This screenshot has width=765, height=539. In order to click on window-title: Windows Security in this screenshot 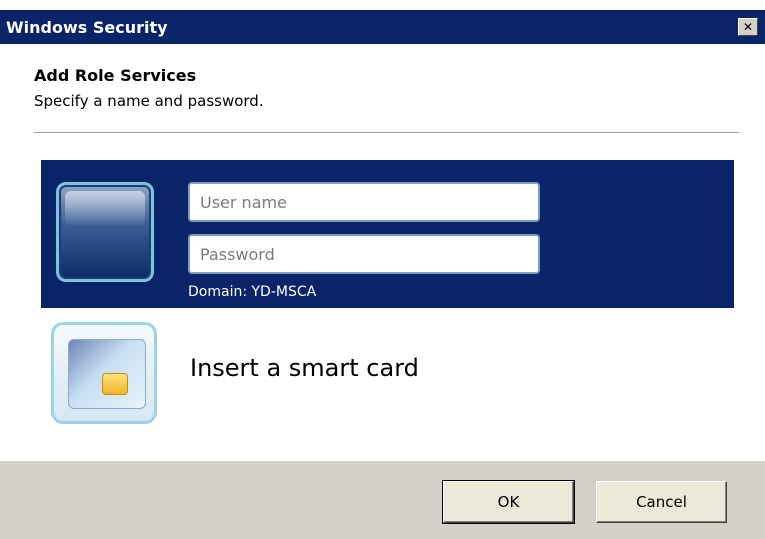, I will do `click(87, 27)`.